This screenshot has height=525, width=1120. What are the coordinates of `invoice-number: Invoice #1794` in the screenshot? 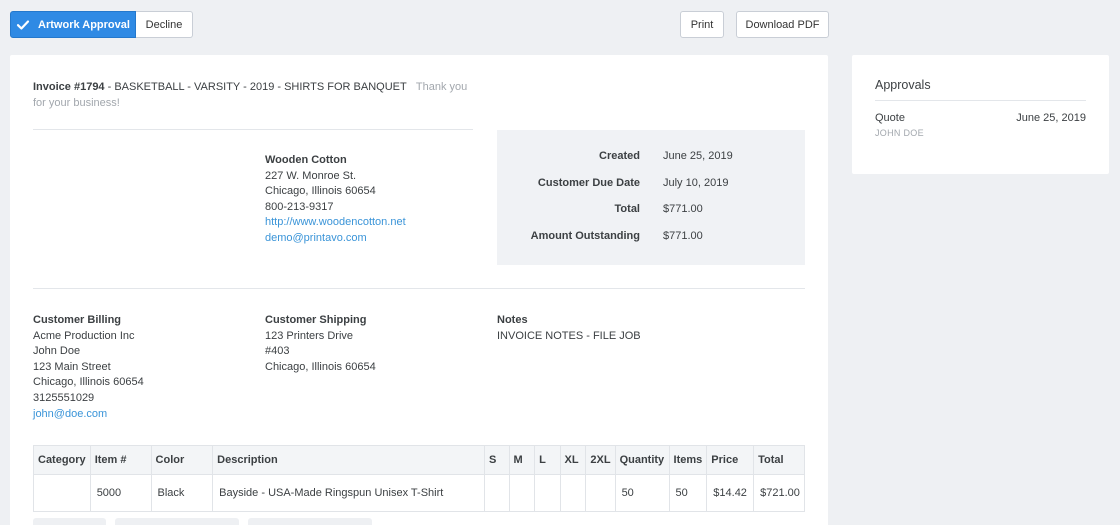 It's located at (69, 87).